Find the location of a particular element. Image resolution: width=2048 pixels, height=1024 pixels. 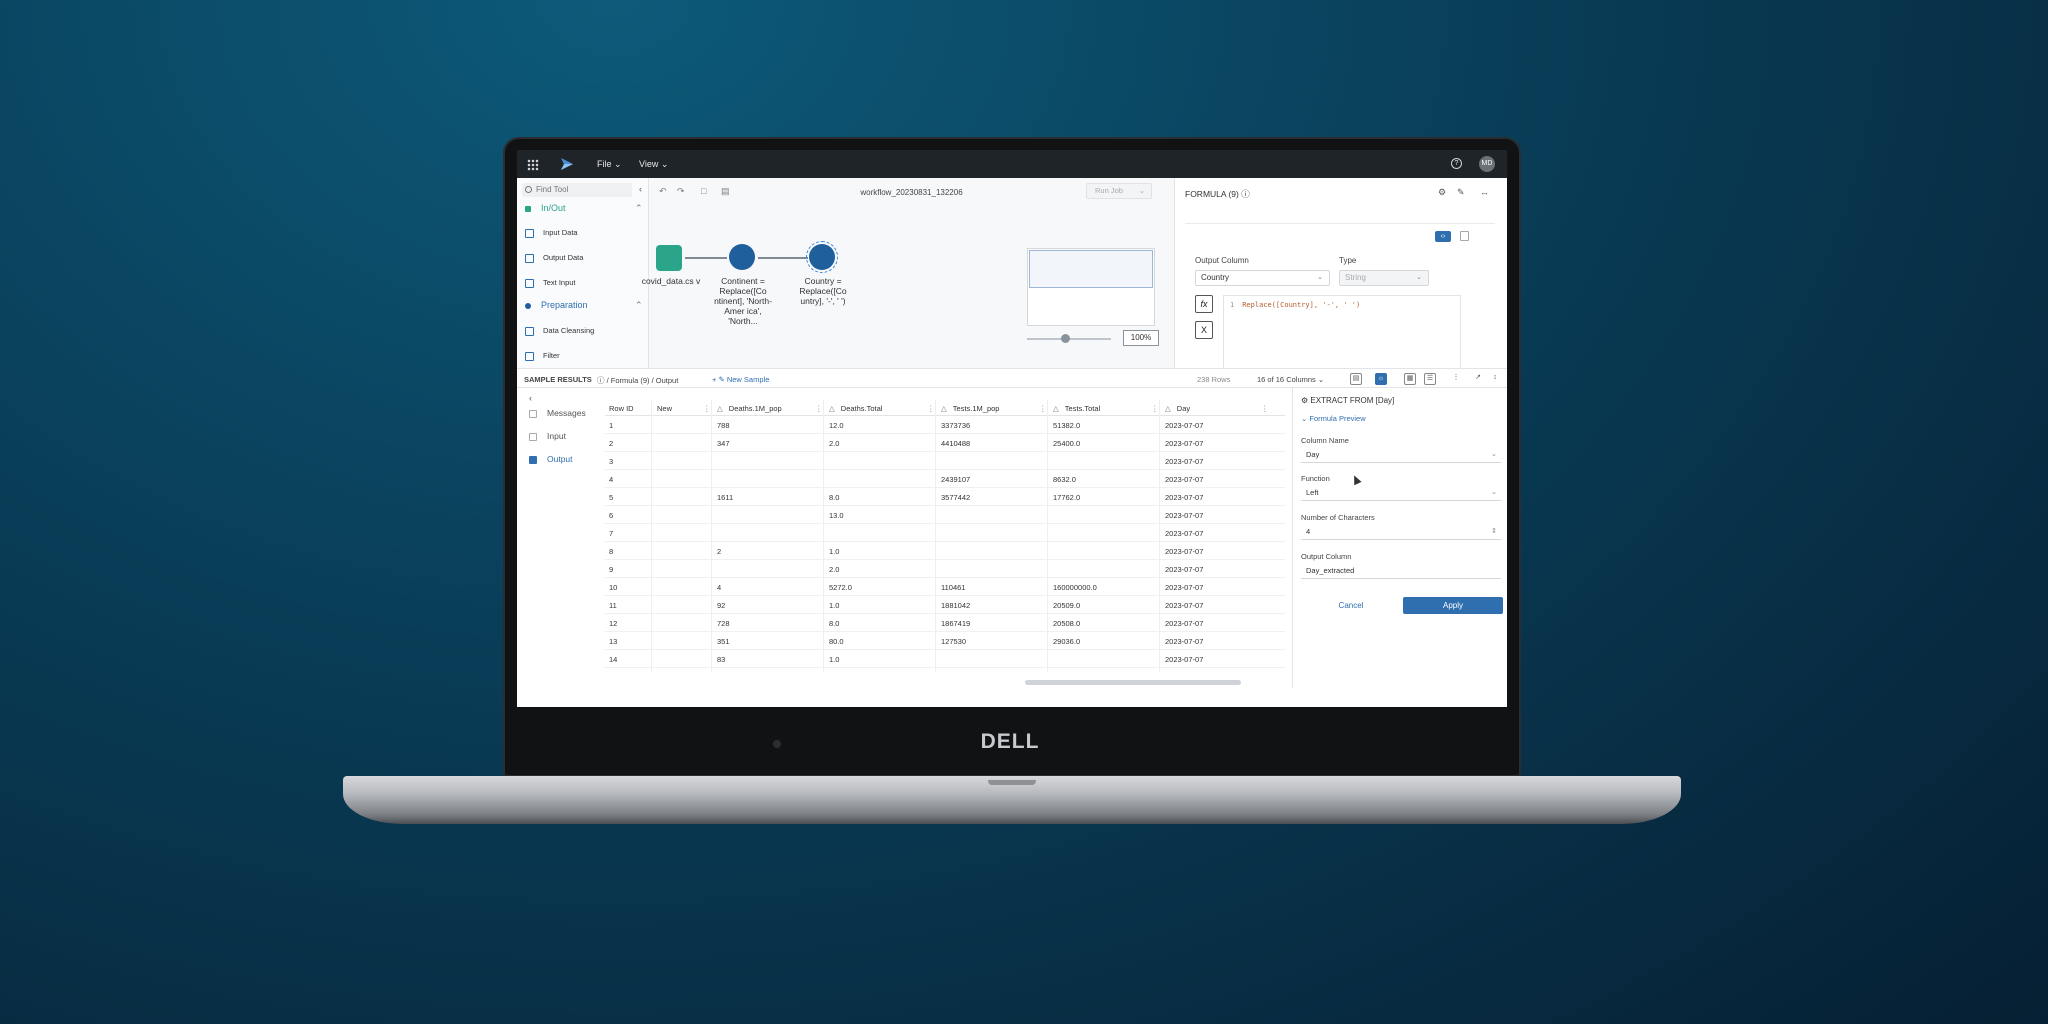

table-row: 7 2023-07-07 is located at coordinates (945, 533).